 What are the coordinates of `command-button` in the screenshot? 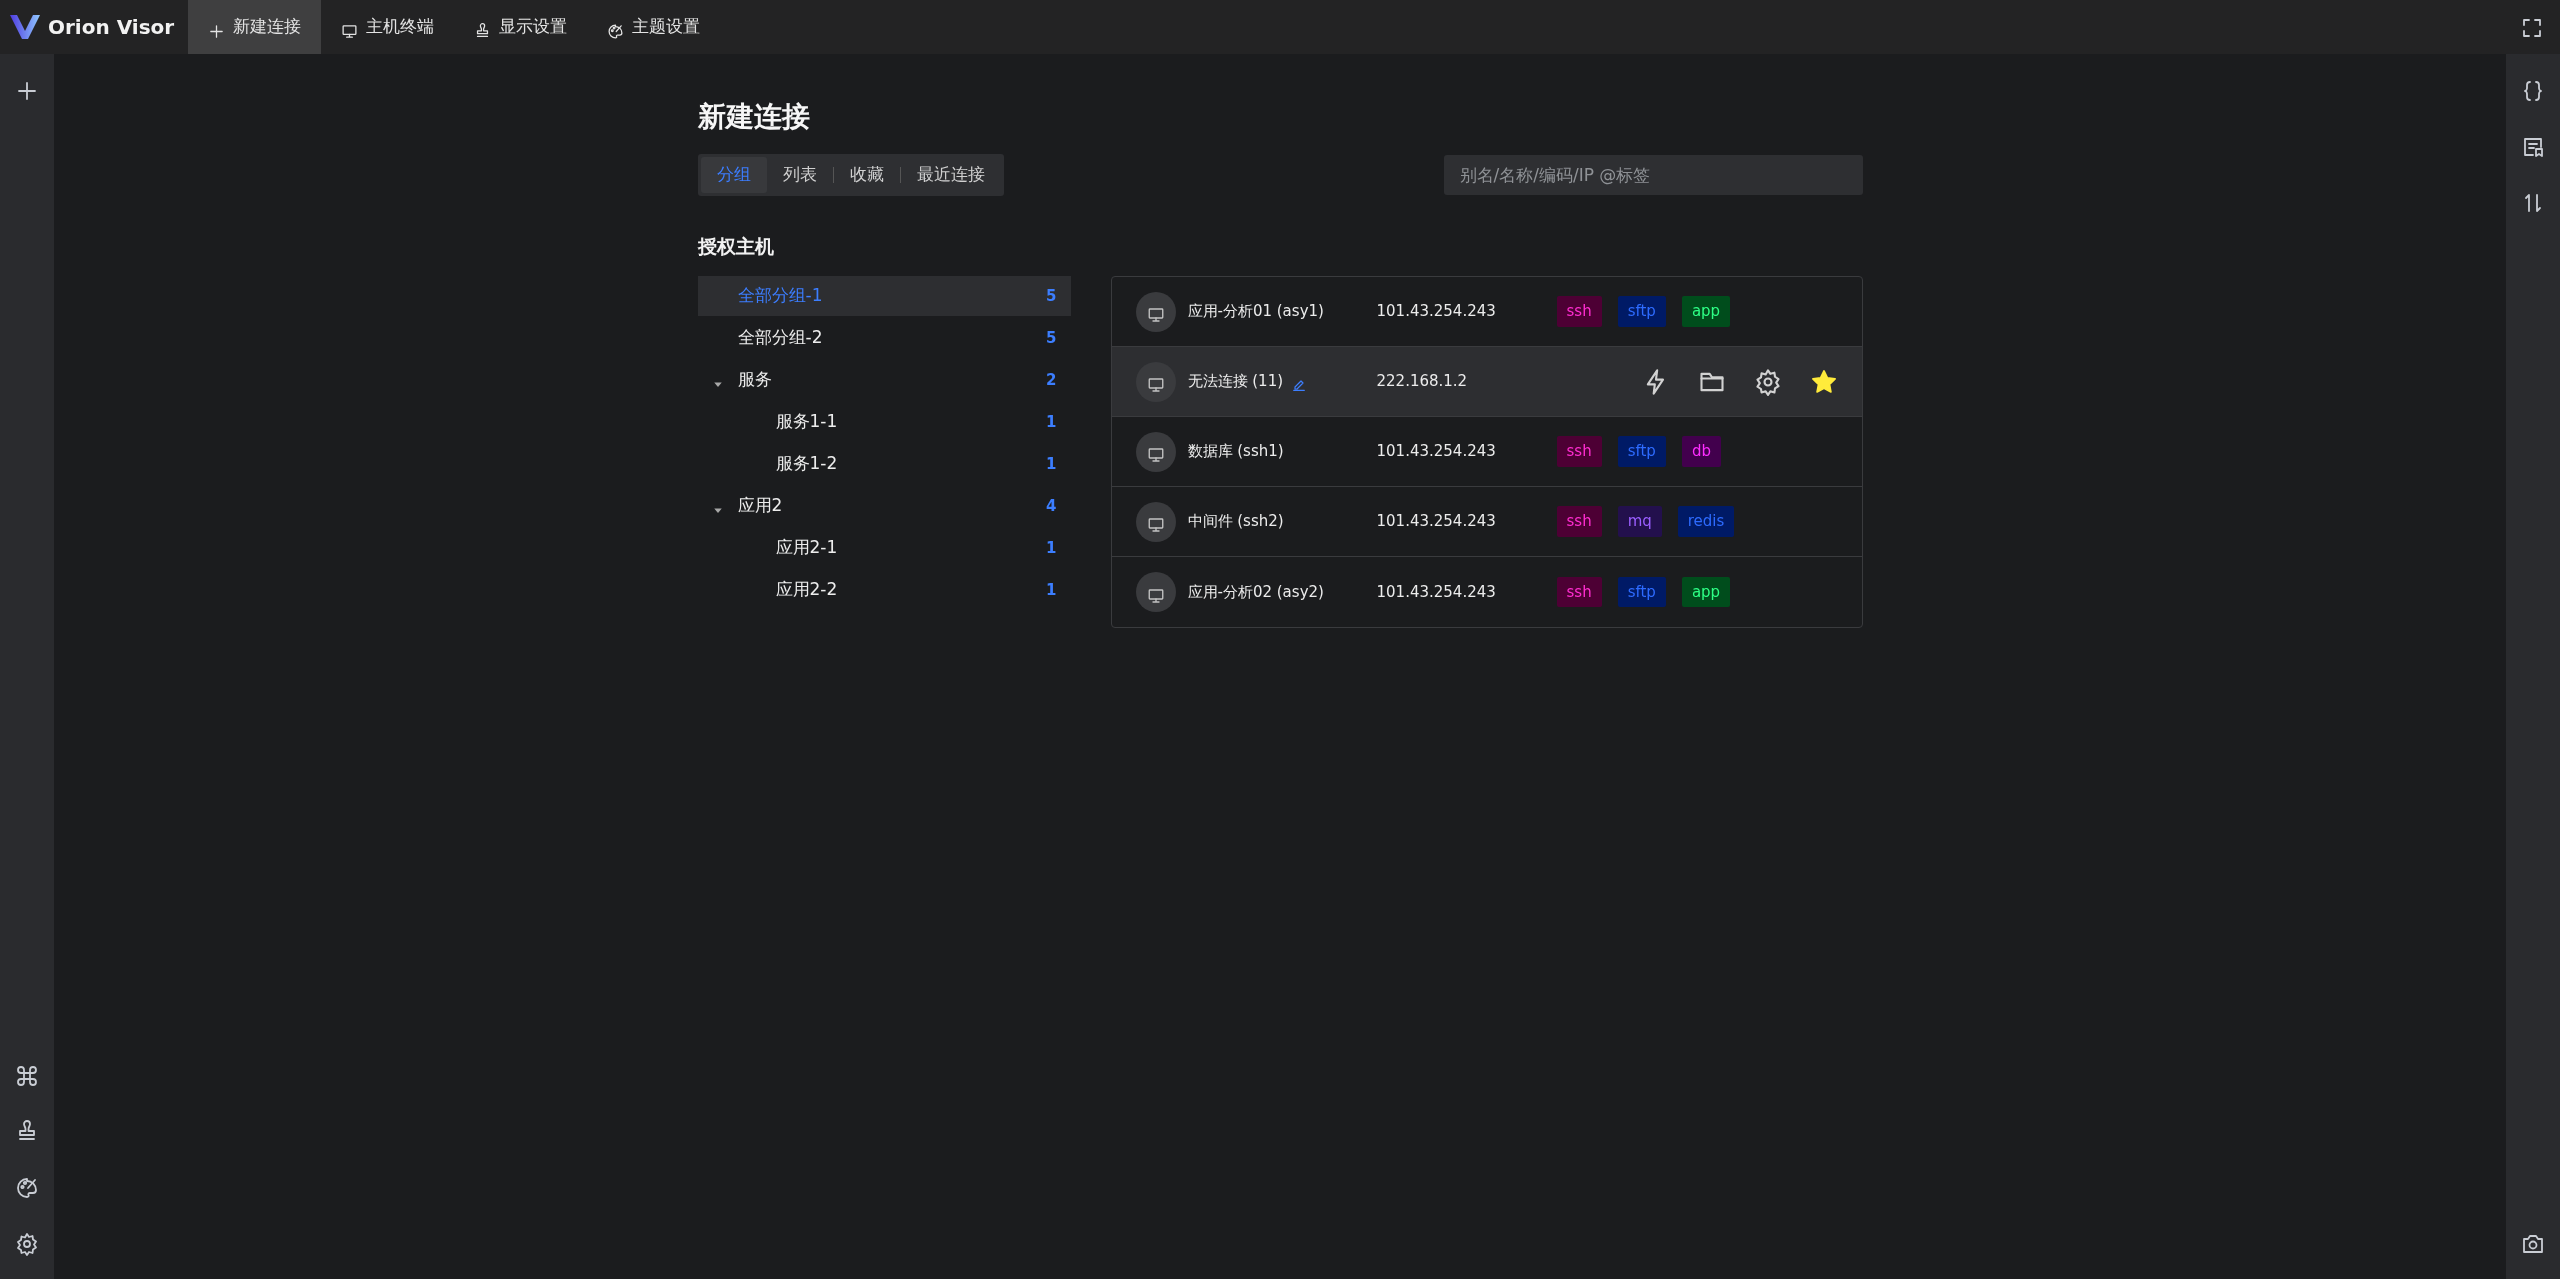 It's located at (27, 1075).